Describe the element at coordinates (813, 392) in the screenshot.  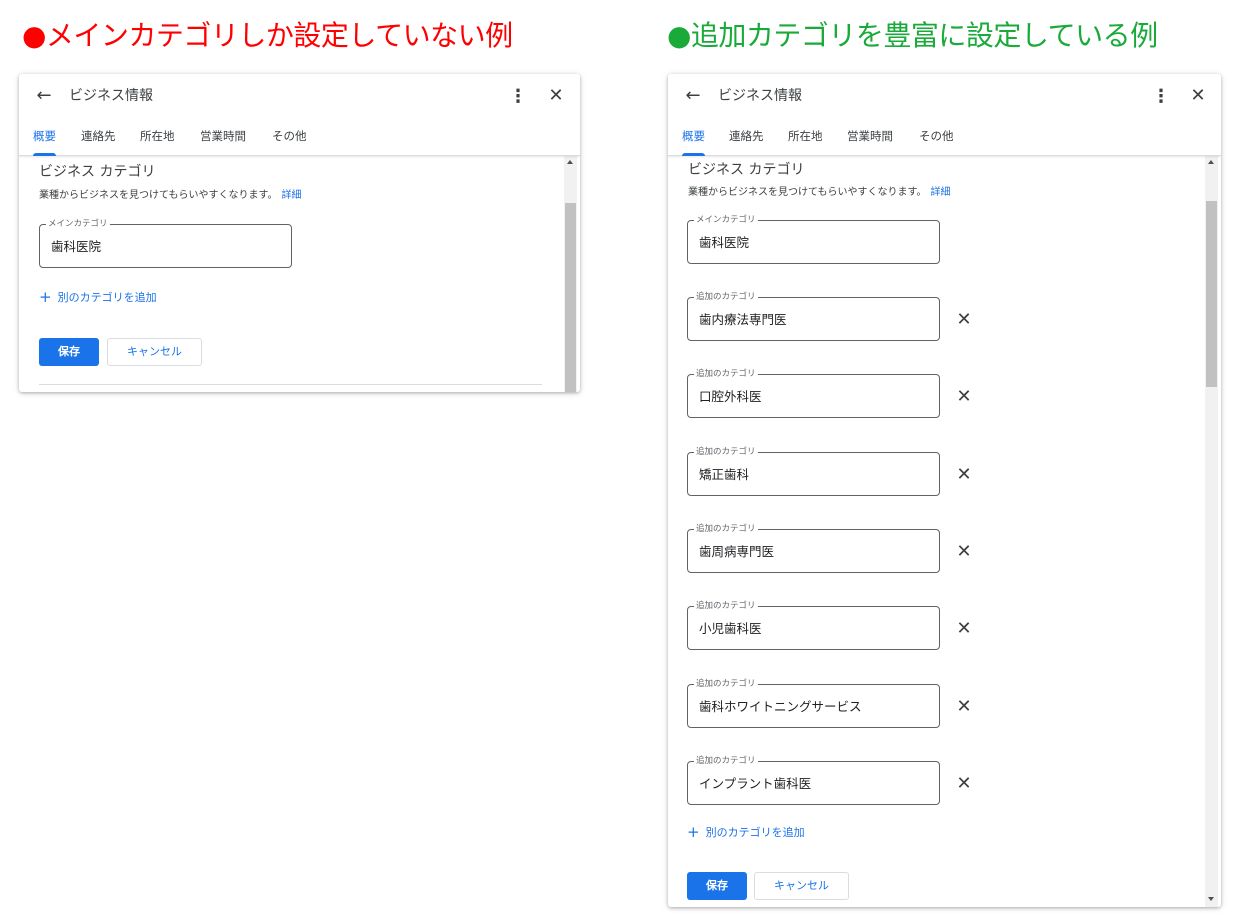
I see `additional-category-field: 追加のカテゴリ 口腔外科医` at that location.